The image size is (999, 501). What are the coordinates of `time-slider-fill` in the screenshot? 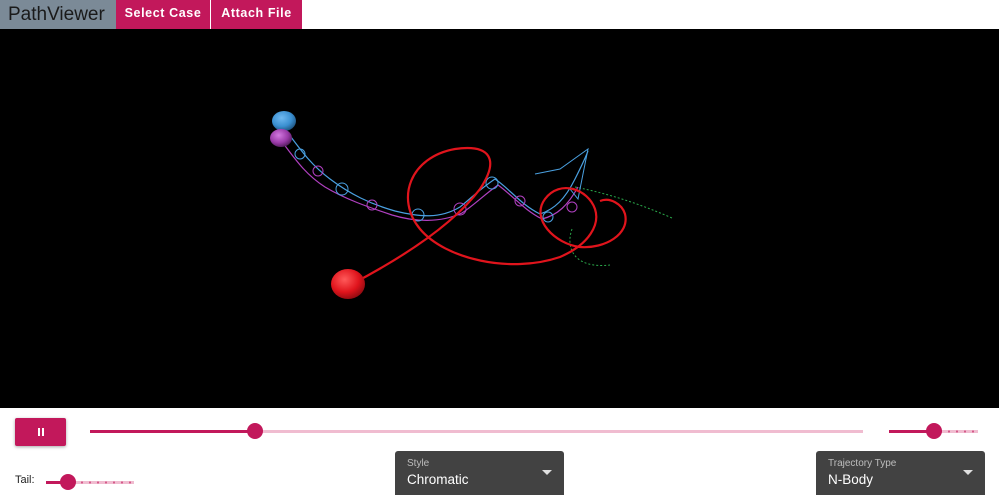 It's located at (172, 431).